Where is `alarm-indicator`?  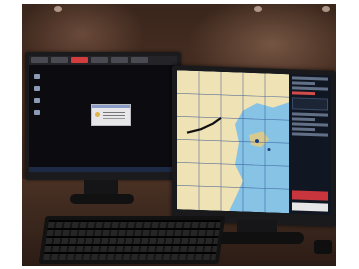 alarm-indicator is located at coordinates (310, 195).